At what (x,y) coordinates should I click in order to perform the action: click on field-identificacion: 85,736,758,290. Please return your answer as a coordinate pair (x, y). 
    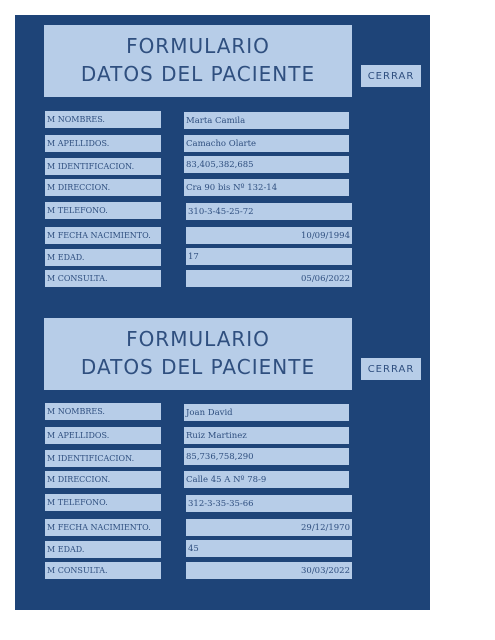
    Looking at the image, I should click on (266, 456).